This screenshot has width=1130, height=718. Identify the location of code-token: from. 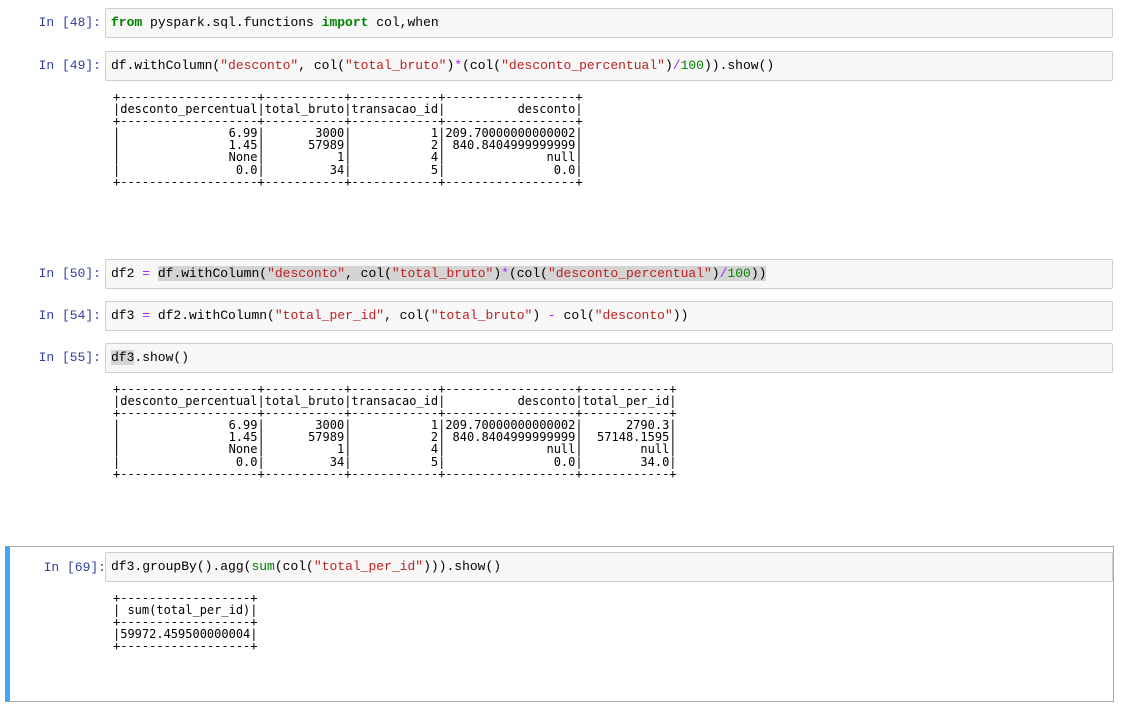
(127, 22).